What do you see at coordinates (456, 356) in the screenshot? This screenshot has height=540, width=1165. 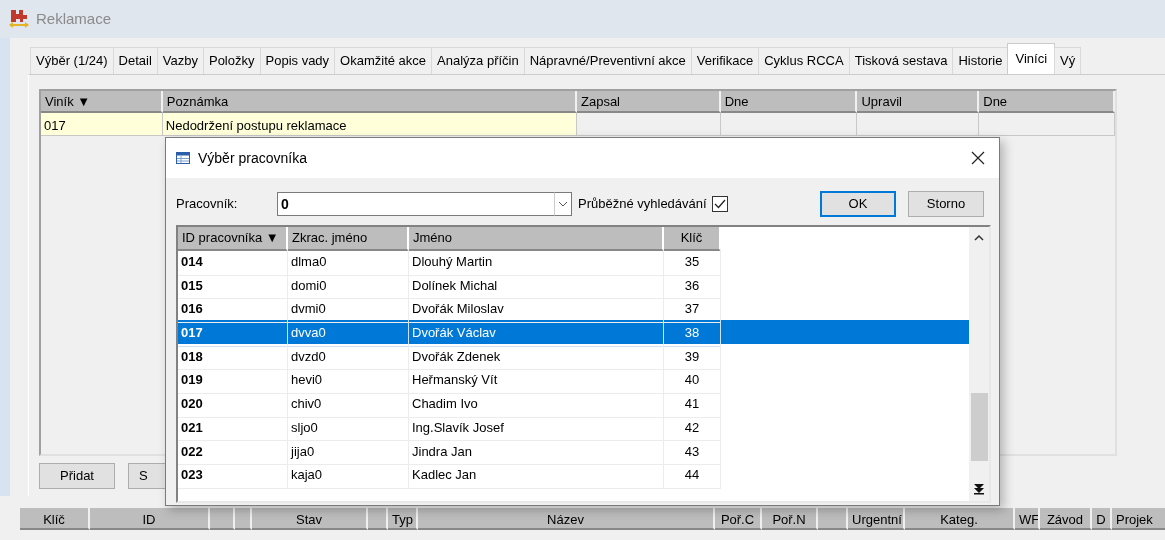 I see `table-cell: Dvořák Zdenek` at bounding box center [456, 356].